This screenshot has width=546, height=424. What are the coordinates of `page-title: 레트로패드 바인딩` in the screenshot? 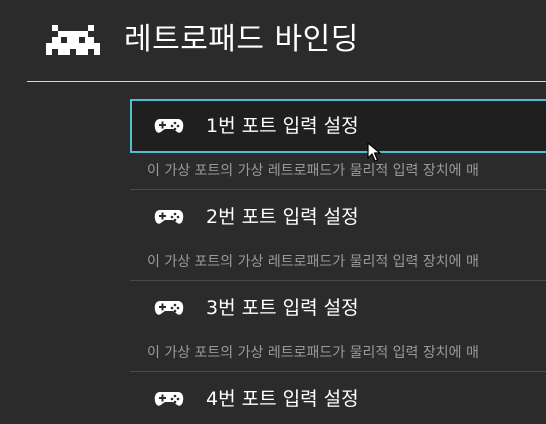 It's located at (241, 39).